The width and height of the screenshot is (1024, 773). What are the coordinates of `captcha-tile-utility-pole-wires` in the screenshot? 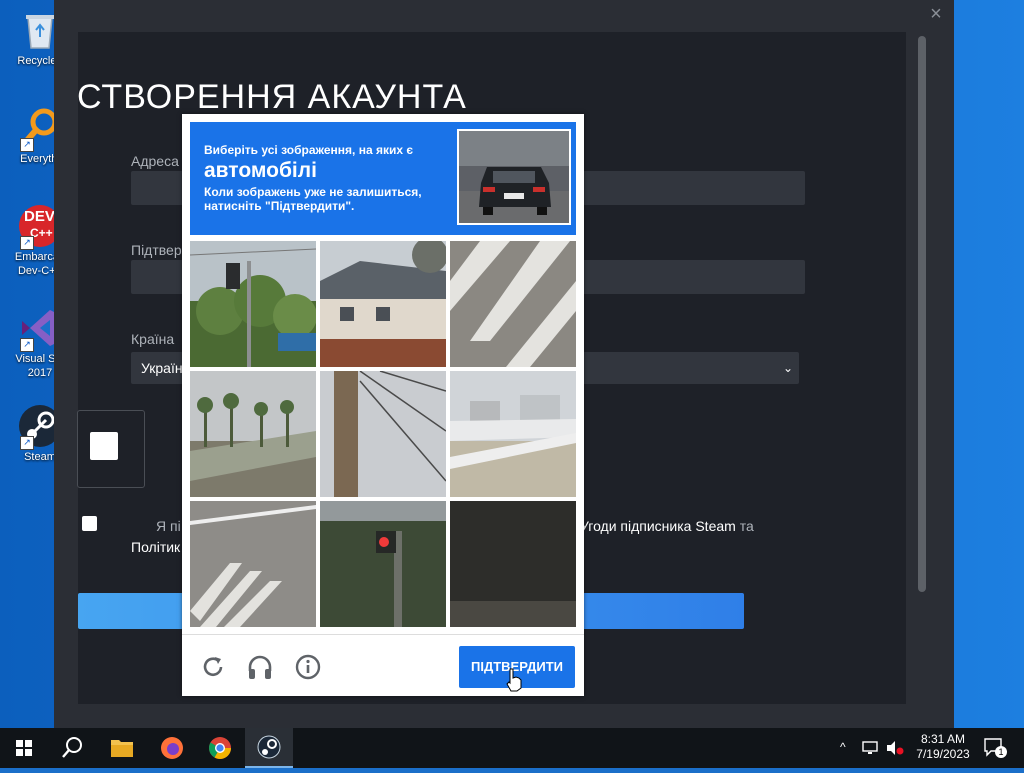 It's located at (383, 434).